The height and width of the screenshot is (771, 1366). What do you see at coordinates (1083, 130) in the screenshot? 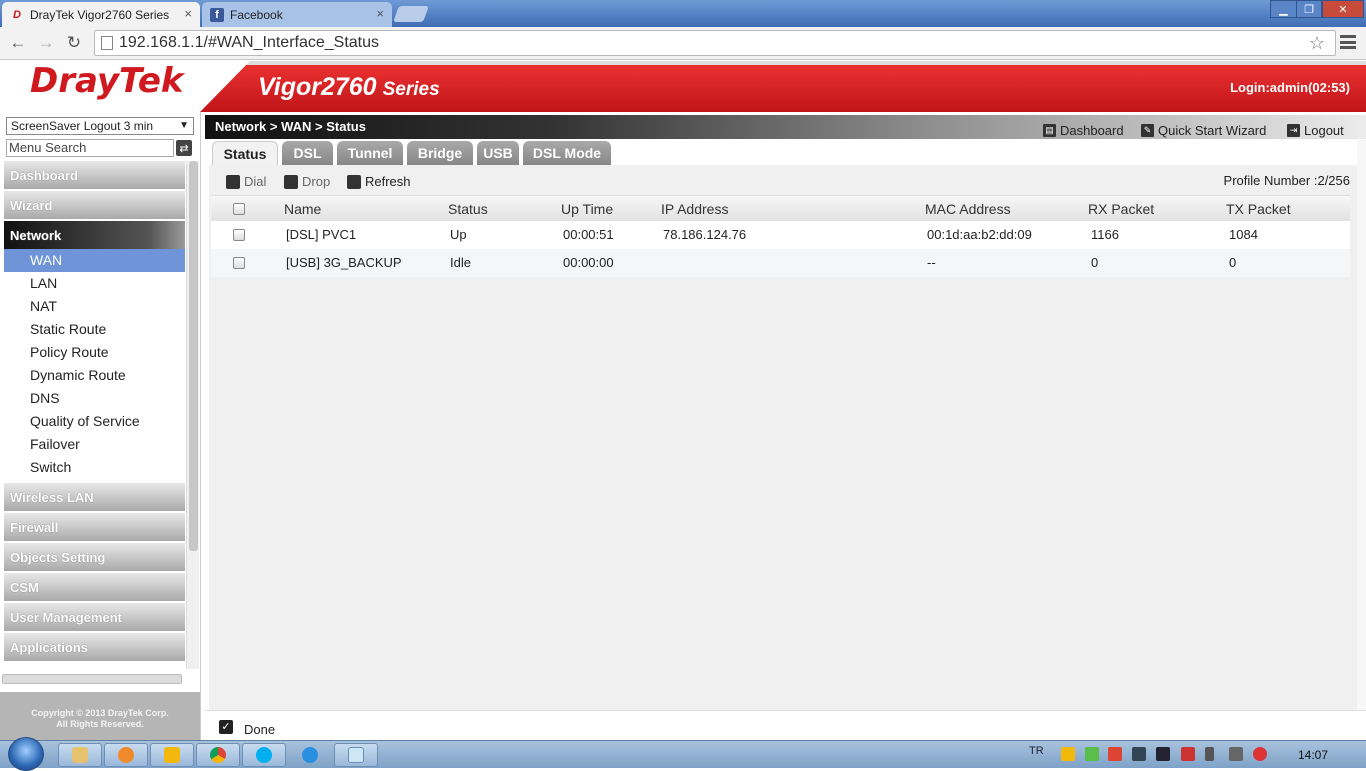
I see `dashboard-link: ▤ Dashboard` at bounding box center [1083, 130].